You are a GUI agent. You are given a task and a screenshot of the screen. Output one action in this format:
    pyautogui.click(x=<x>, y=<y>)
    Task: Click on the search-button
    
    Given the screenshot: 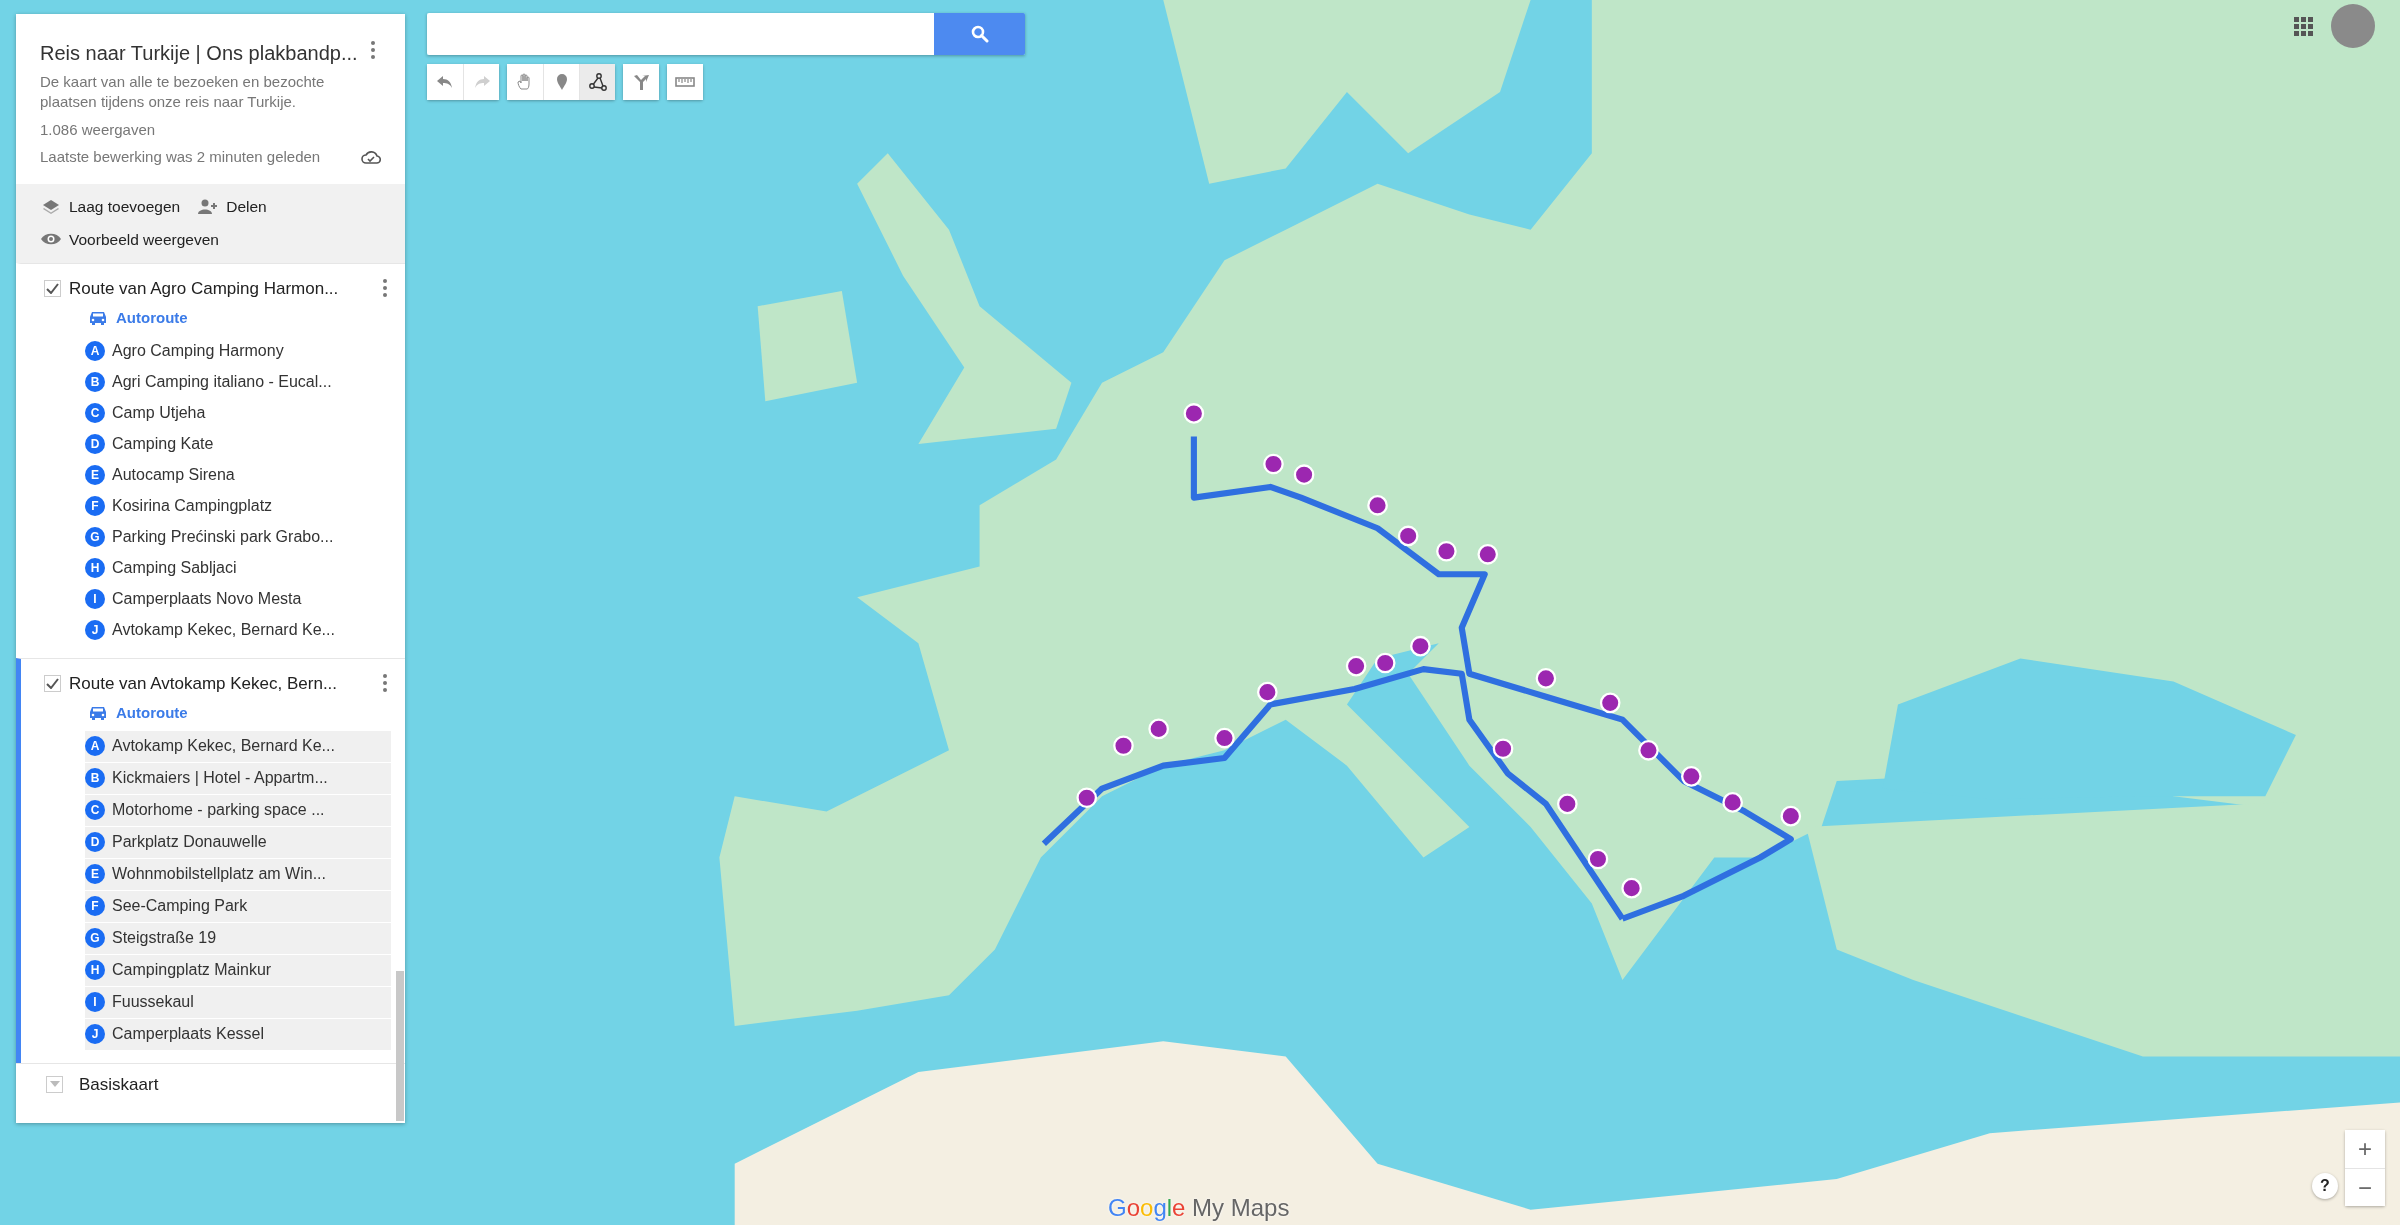 What is the action you would take?
    pyautogui.click(x=979, y=34)
    